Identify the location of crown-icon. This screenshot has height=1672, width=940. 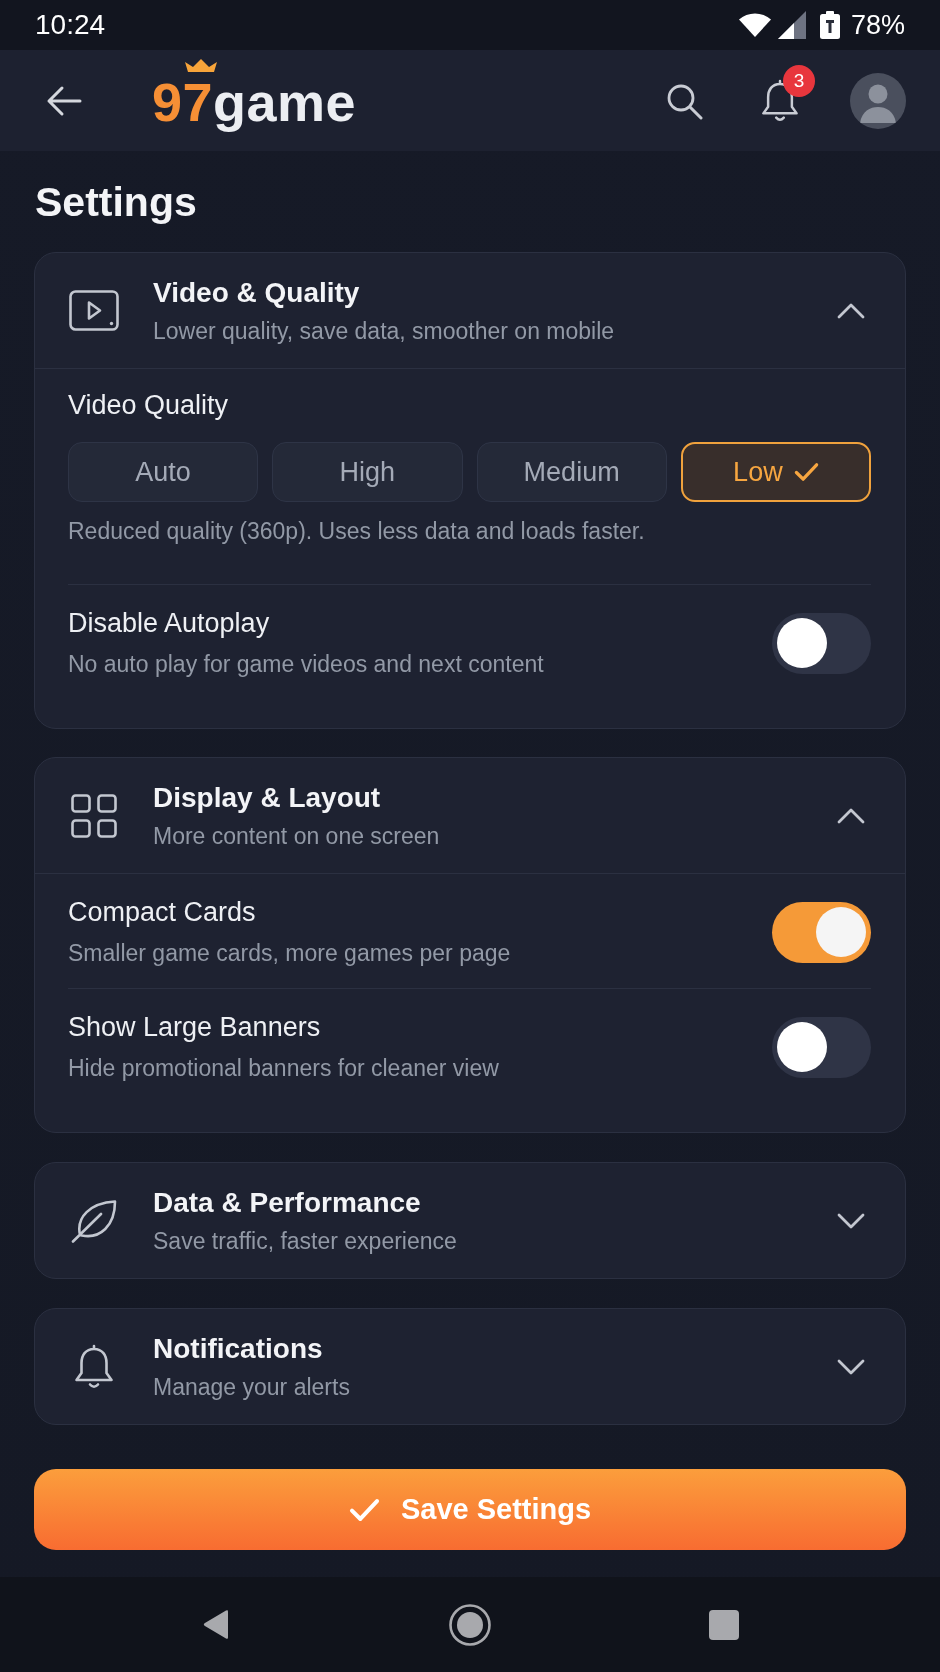
(201, 64).